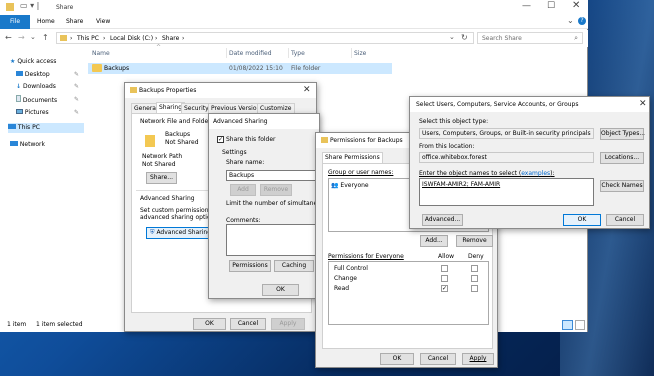 The height and width of the screenshot is (376, 654). Describe the element at coordinates (567, 325) in the screenshot. I see `details-view-icon` at that location.